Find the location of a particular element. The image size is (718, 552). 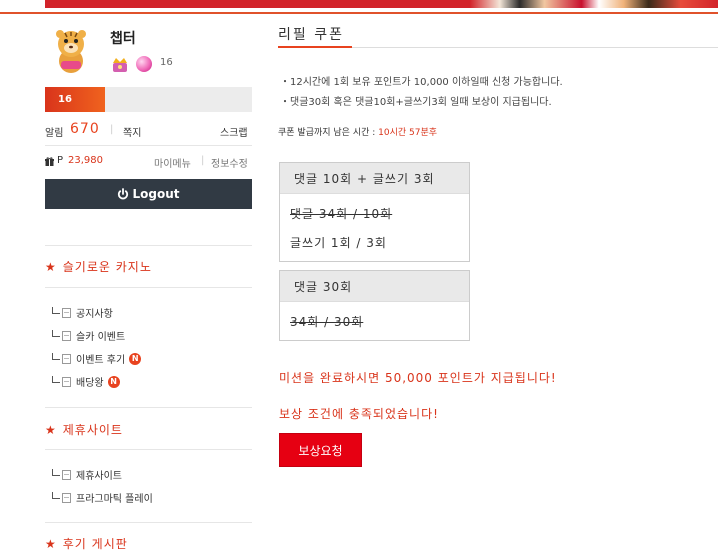

remaining-time: 쿠폰 발급까지 남은 시간 : 10시간 57분후 is located at coordinates (357, 131).